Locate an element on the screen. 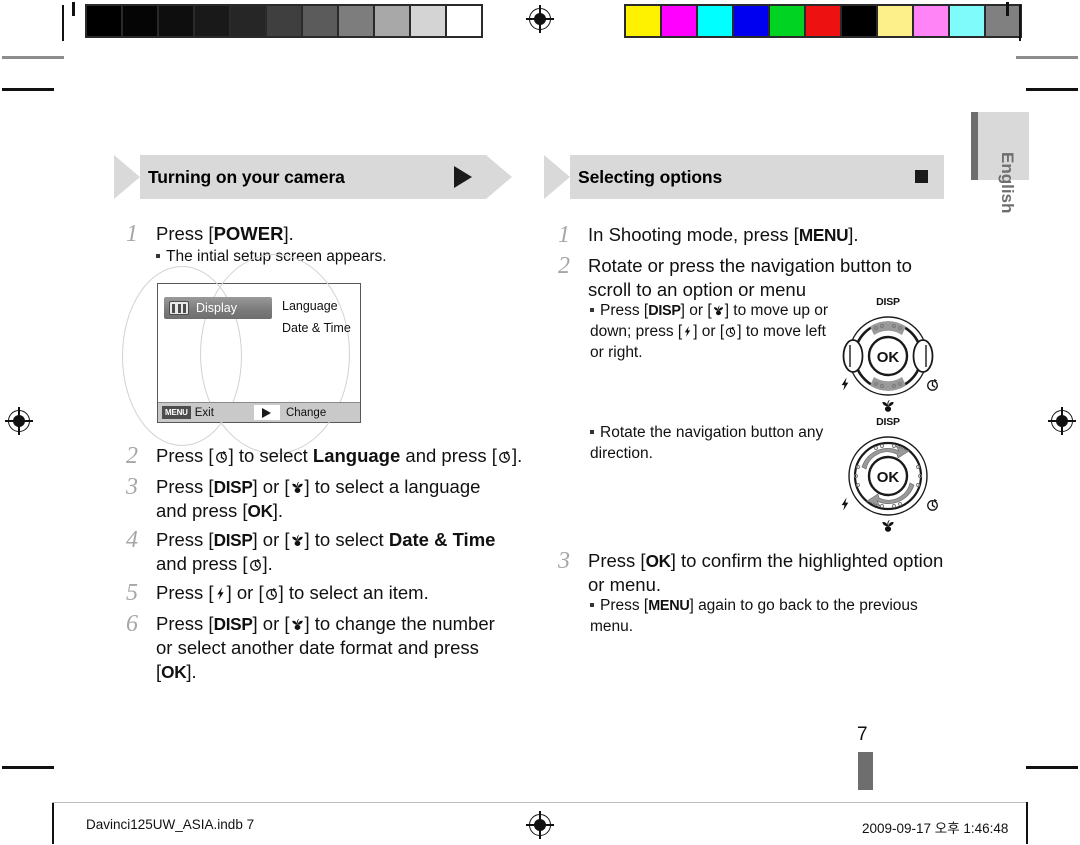 The height and width of the screenshot is (845, 1080). step-5-left: 5 Press [] or [] to select an item. is located at coordinates (321, 593).